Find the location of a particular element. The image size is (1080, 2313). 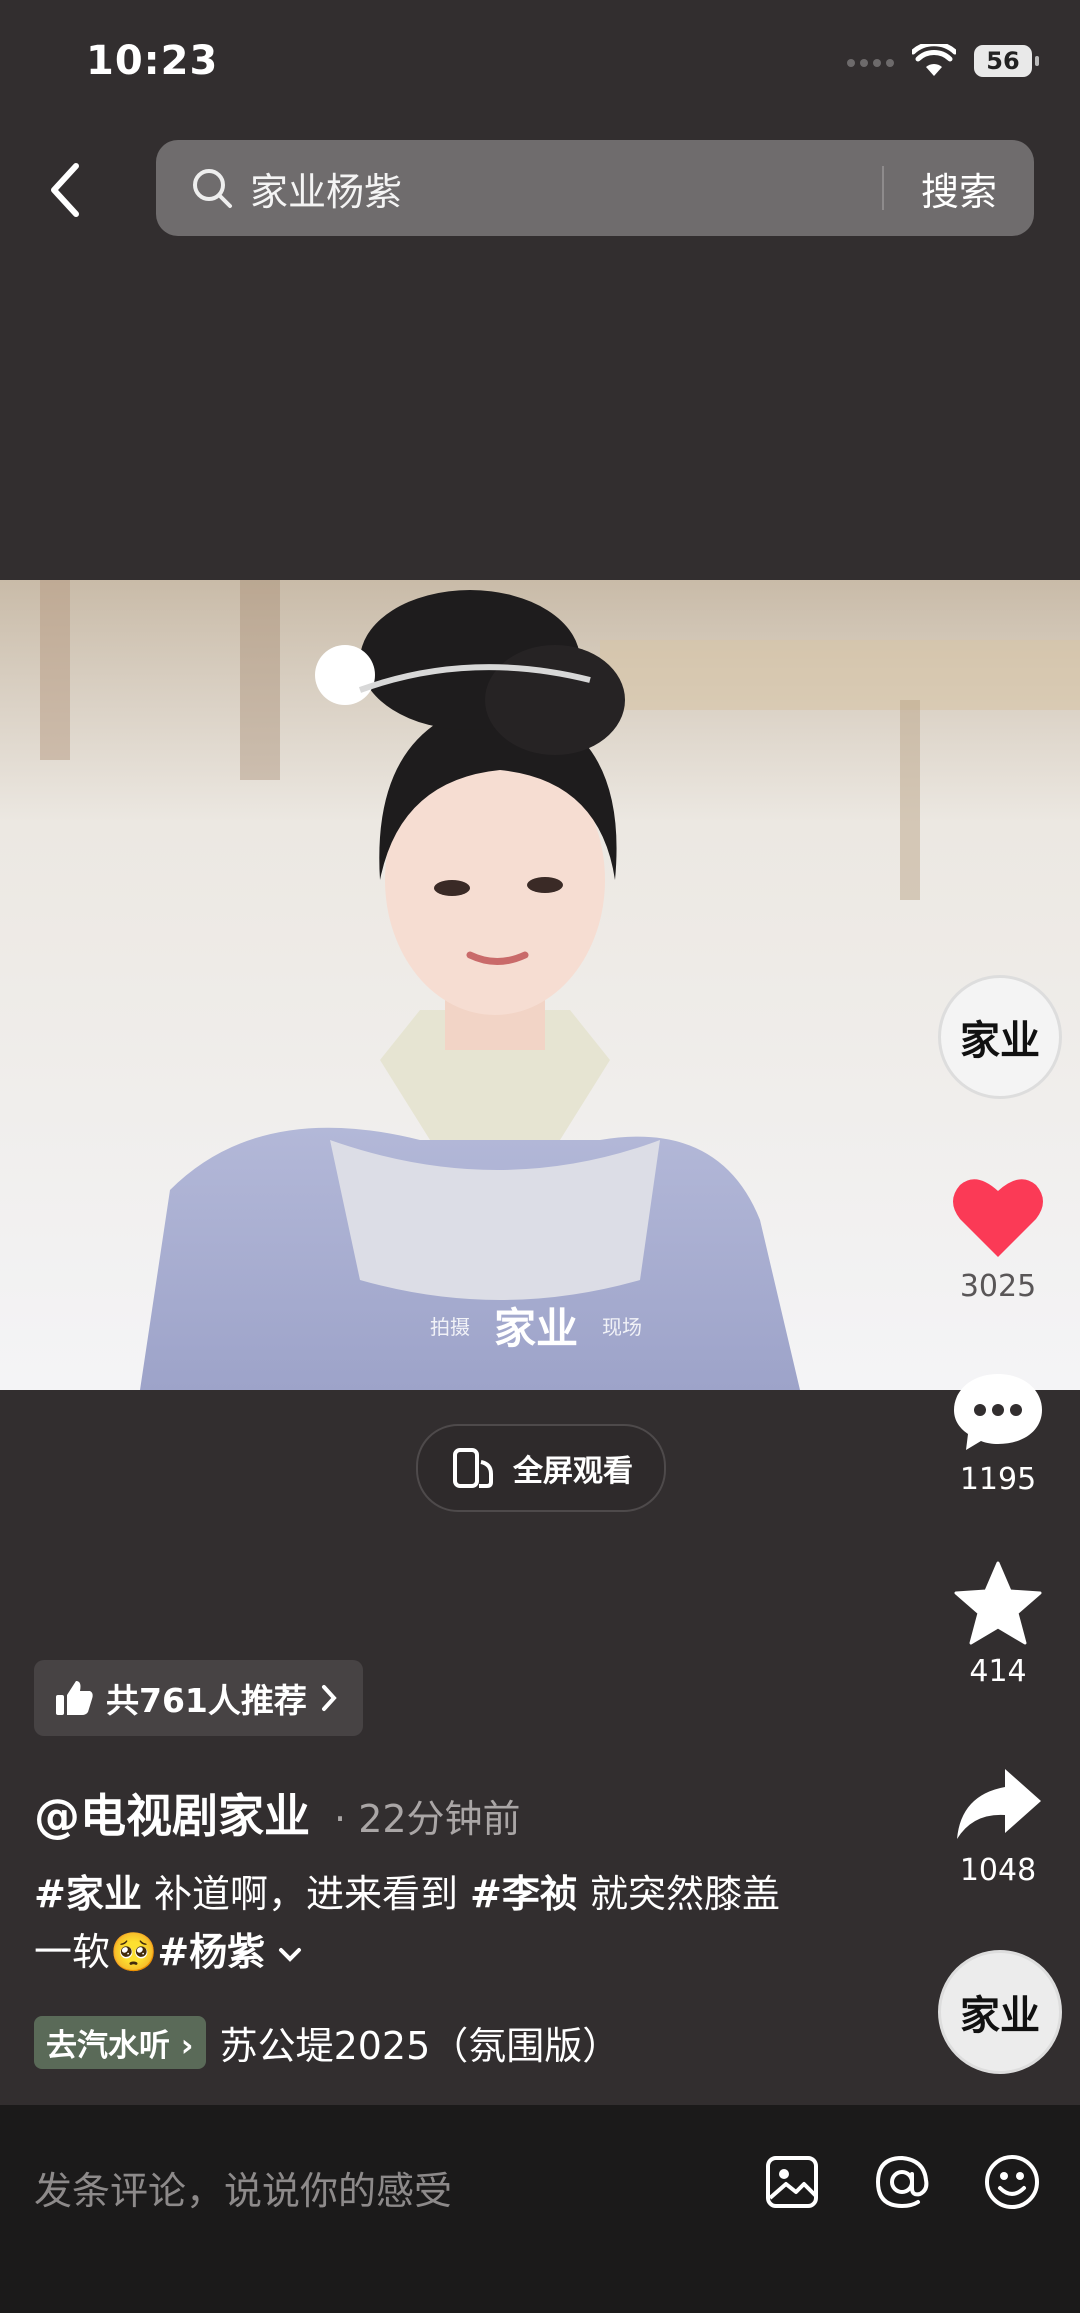

author-name: @电视剧家业 is located at coordinates (172, 1816).